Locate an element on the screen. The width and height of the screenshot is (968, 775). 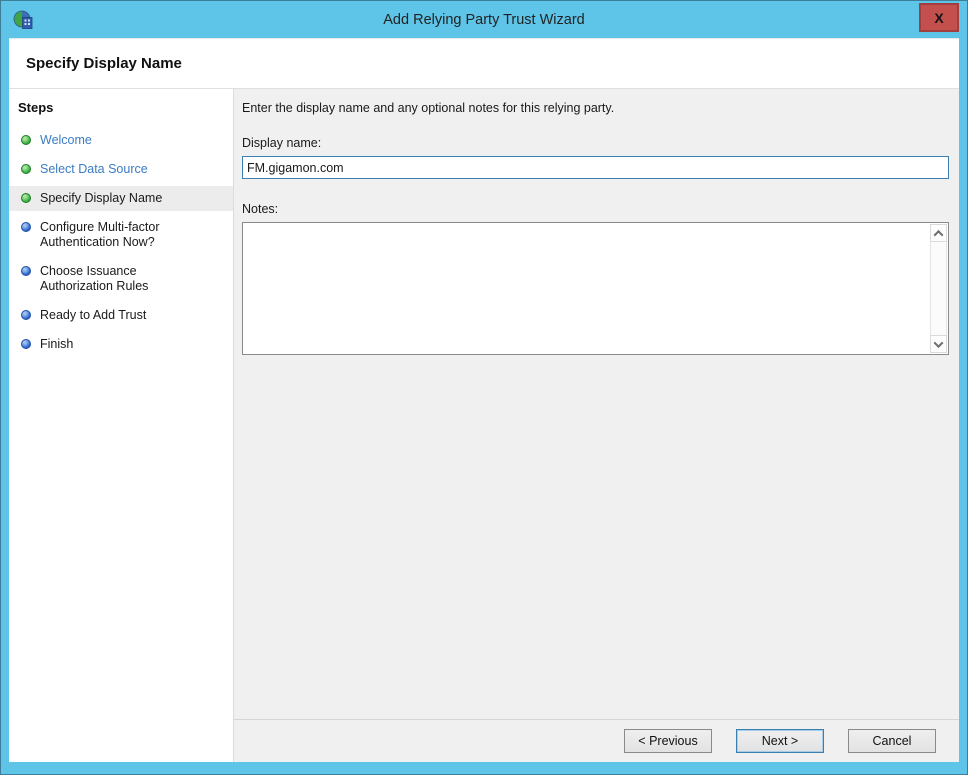
scroll-up-button is located at coordinates (938, 233).